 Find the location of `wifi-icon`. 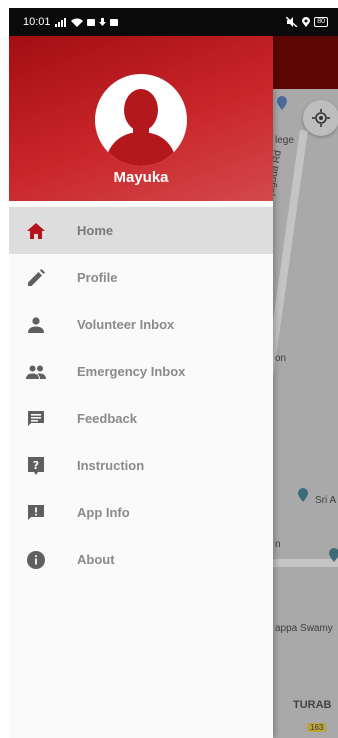

wifi-icon is located at coordinates (76, 22).